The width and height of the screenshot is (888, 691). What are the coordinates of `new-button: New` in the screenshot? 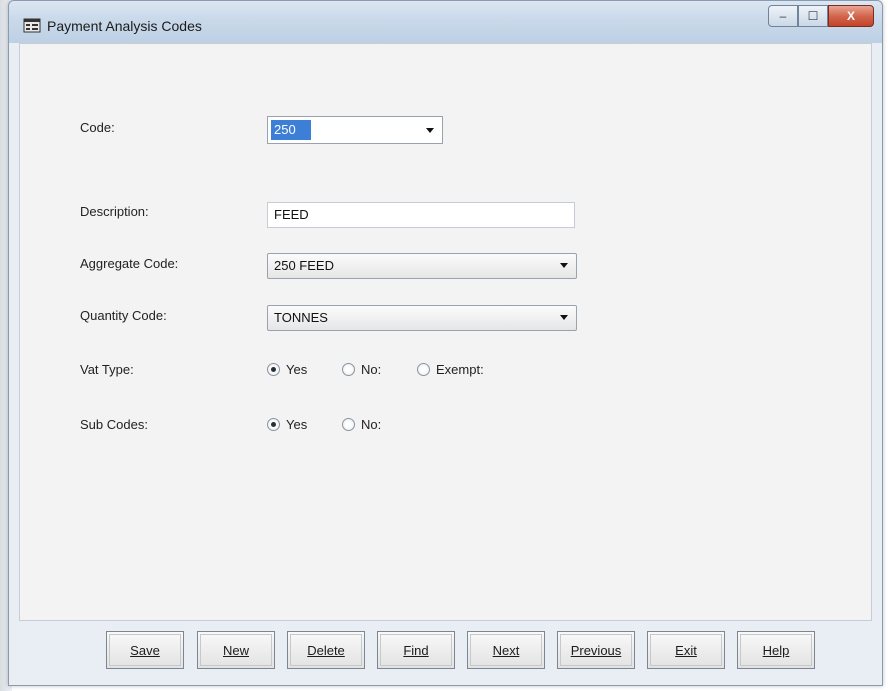 It's located at (236, 650).